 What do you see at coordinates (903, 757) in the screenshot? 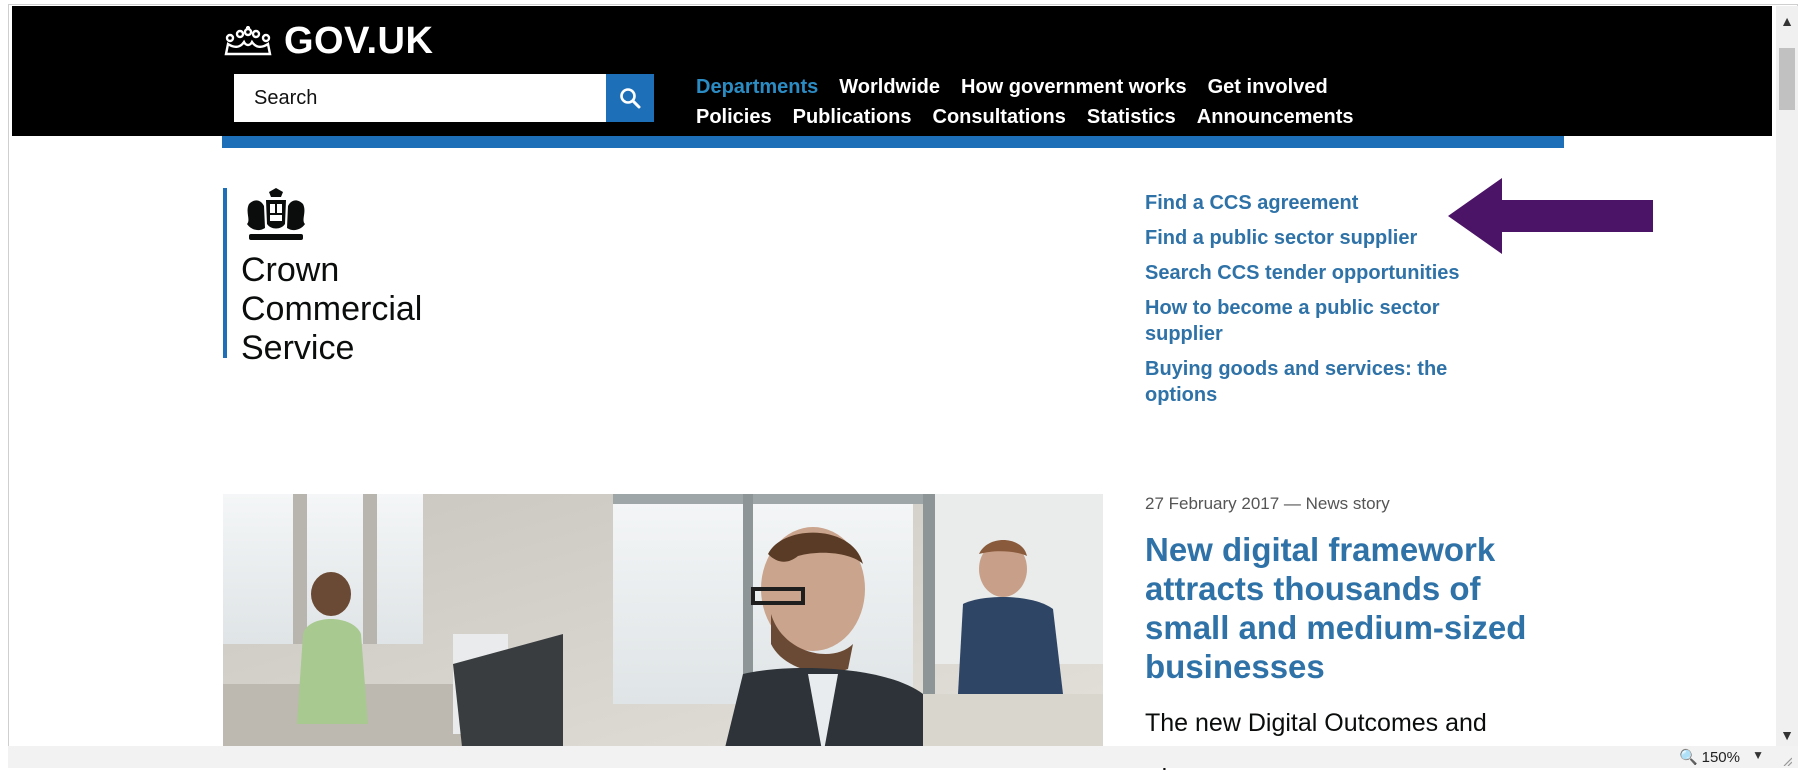
I see `status-bar: 🔍 150% ▼` at bounding box center [903, 757].